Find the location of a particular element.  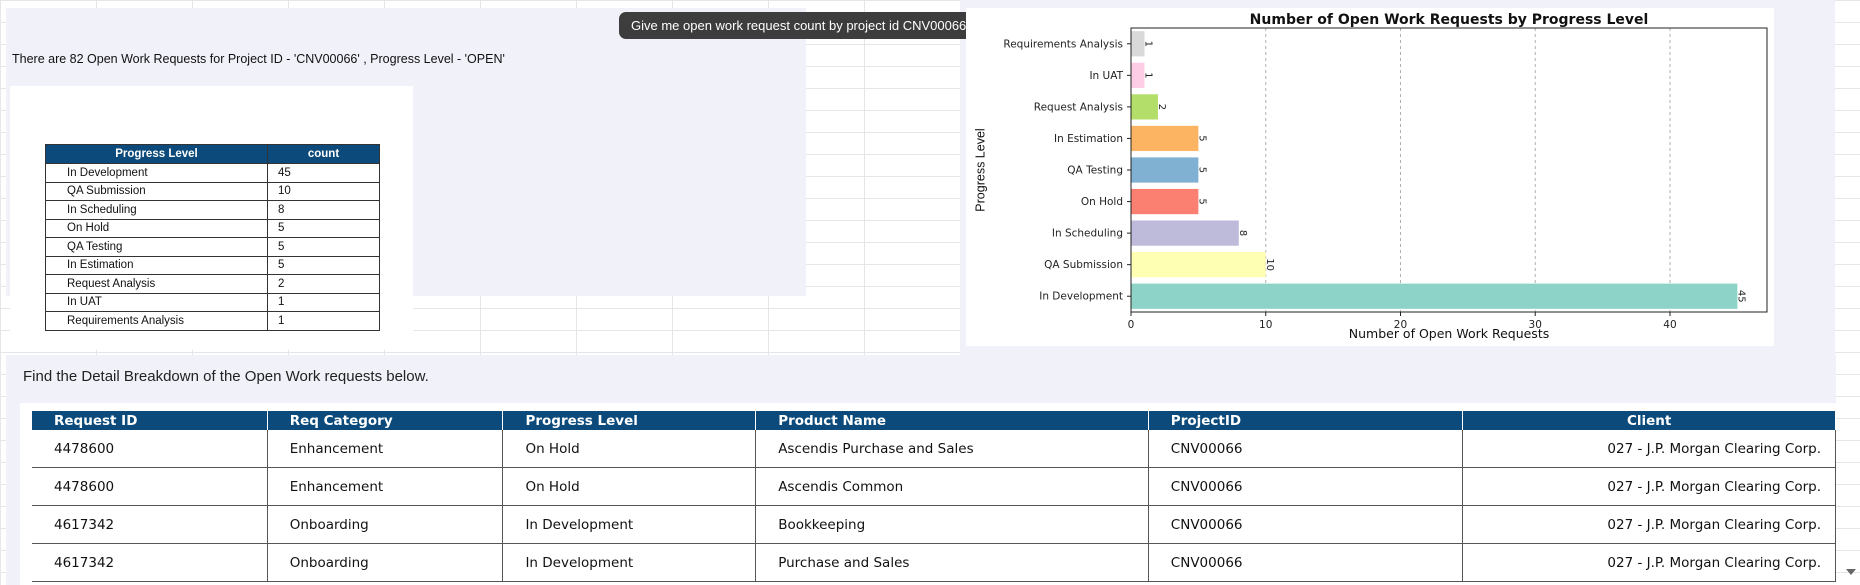

progress-level-cell: QA Submission is located at coordinates (156, 191).